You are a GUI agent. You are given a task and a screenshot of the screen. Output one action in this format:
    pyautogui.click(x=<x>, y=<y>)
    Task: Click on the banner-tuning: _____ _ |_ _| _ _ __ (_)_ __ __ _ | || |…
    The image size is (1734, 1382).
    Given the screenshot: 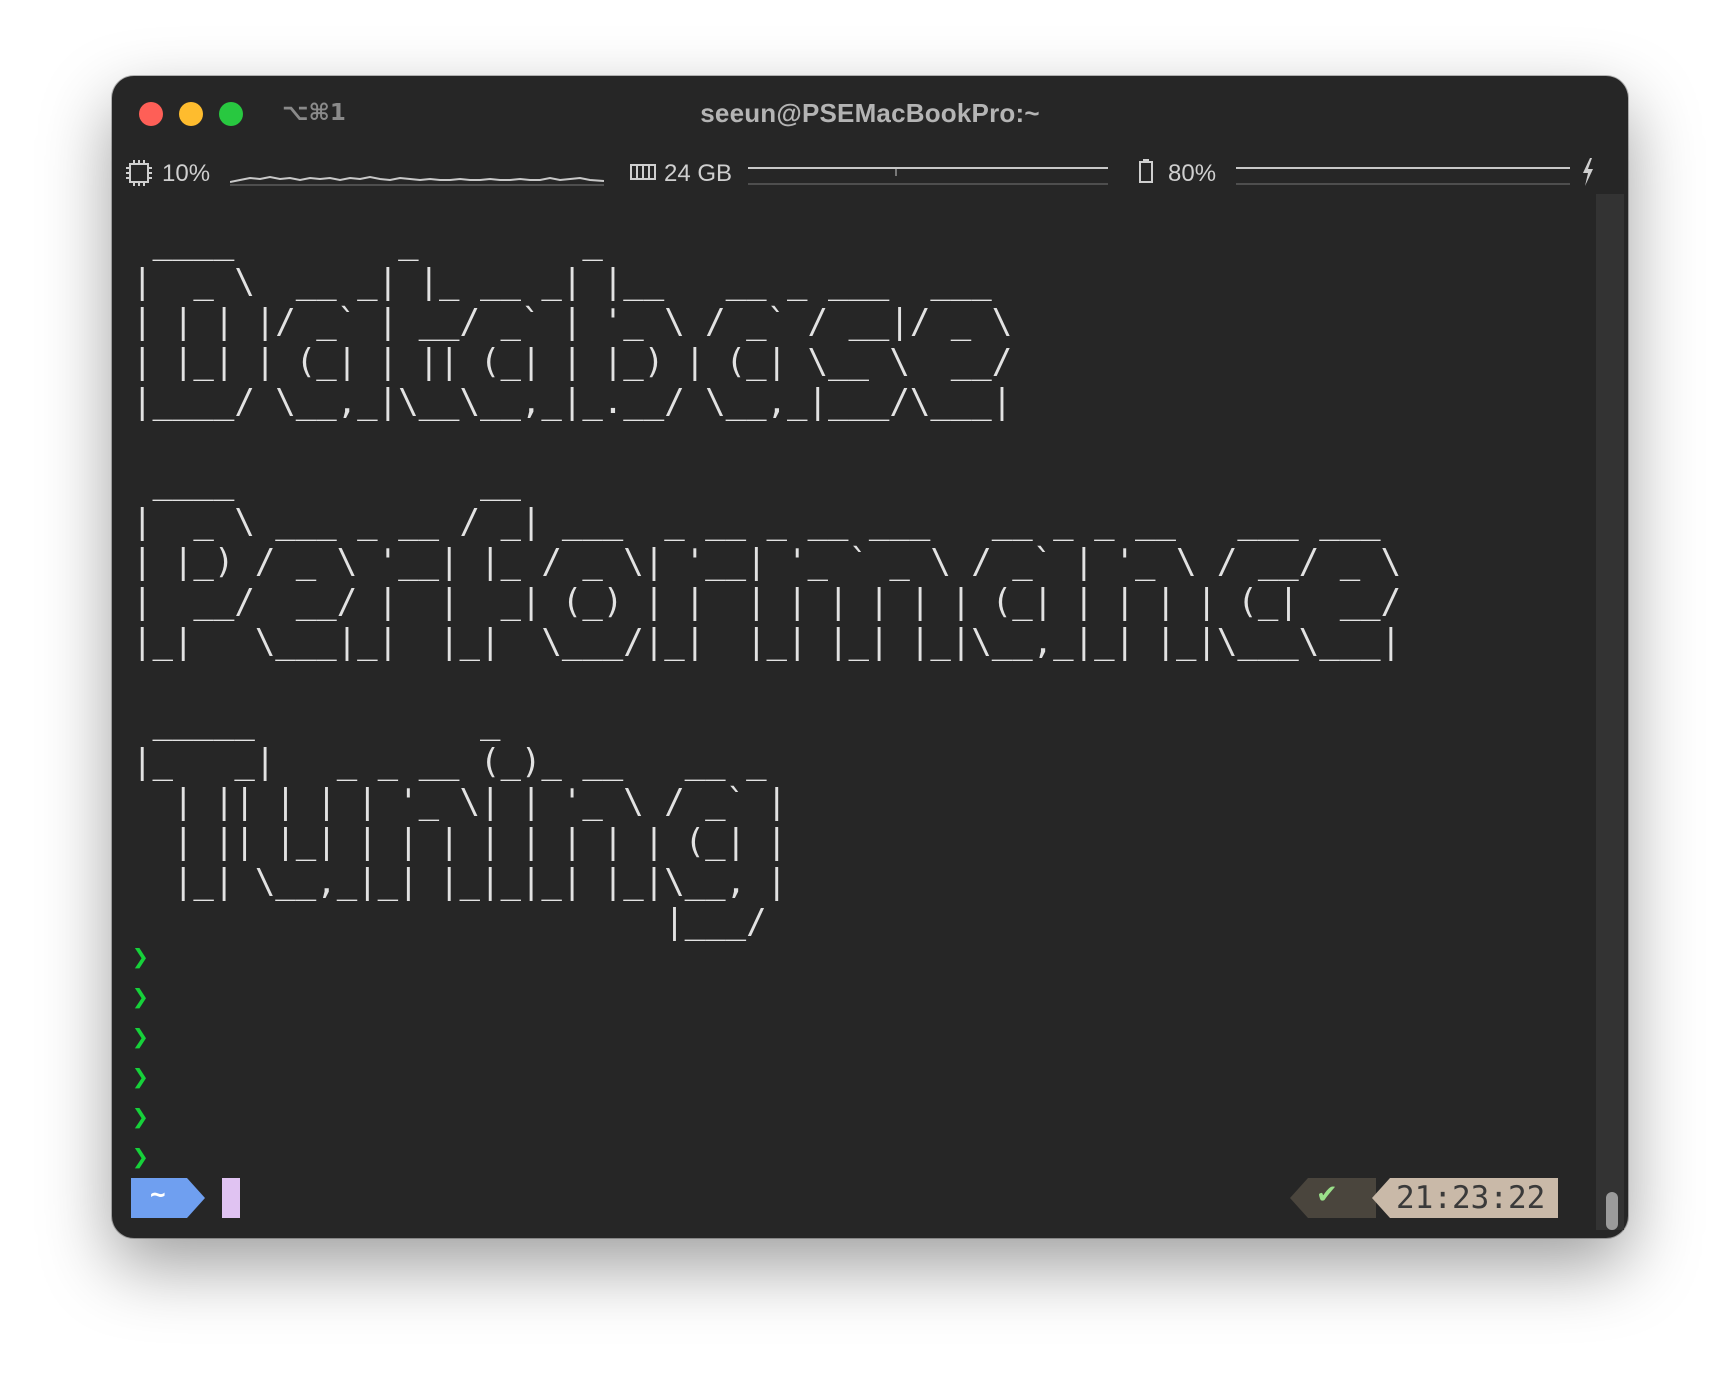 What is the action you would take?
    pyautogui.click(x=460, y=822)
    